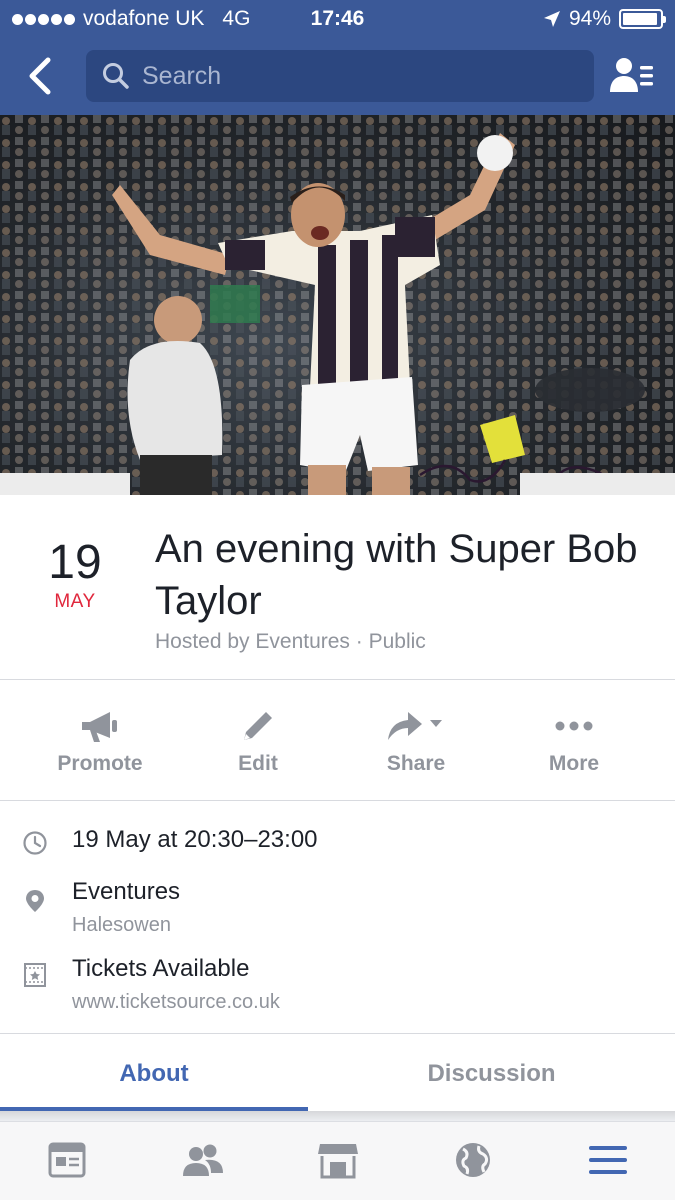  What do you see at coordinates (352, 76) in the screenshot?
I see `search-input` at bounding box center [352, 76].